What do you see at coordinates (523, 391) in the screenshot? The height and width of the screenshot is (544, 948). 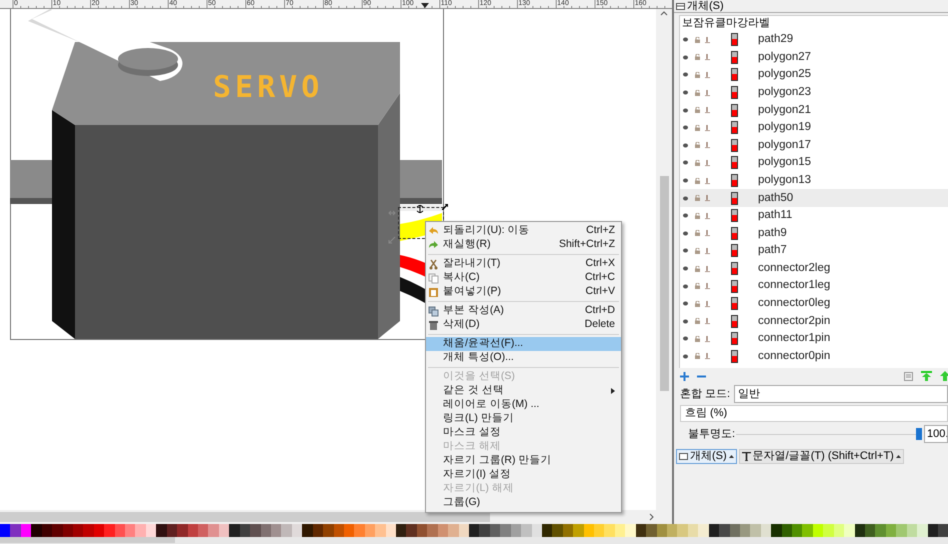 I see `menu-item: 같은 것 선택` at bounding box center [523, 391].